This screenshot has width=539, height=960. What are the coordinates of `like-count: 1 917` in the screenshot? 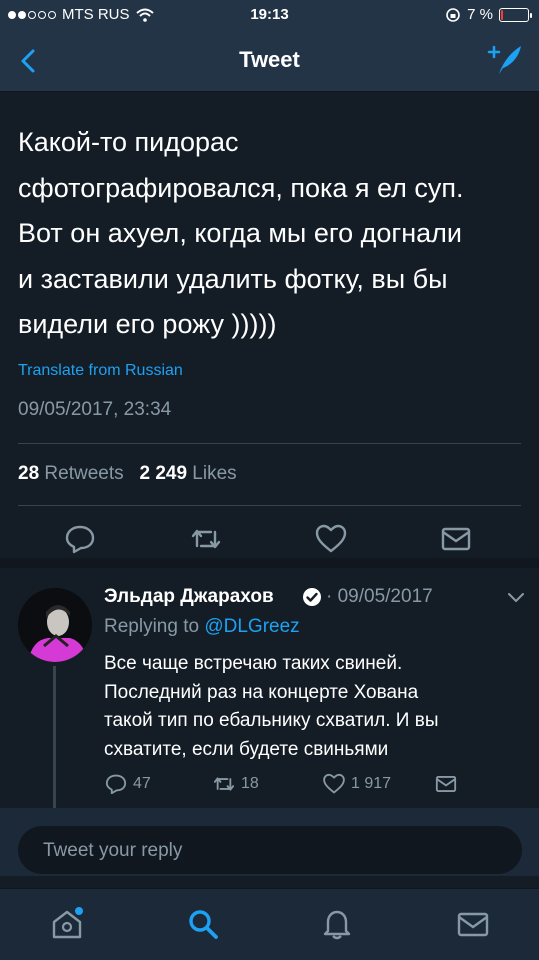 It's located at (371, 783).